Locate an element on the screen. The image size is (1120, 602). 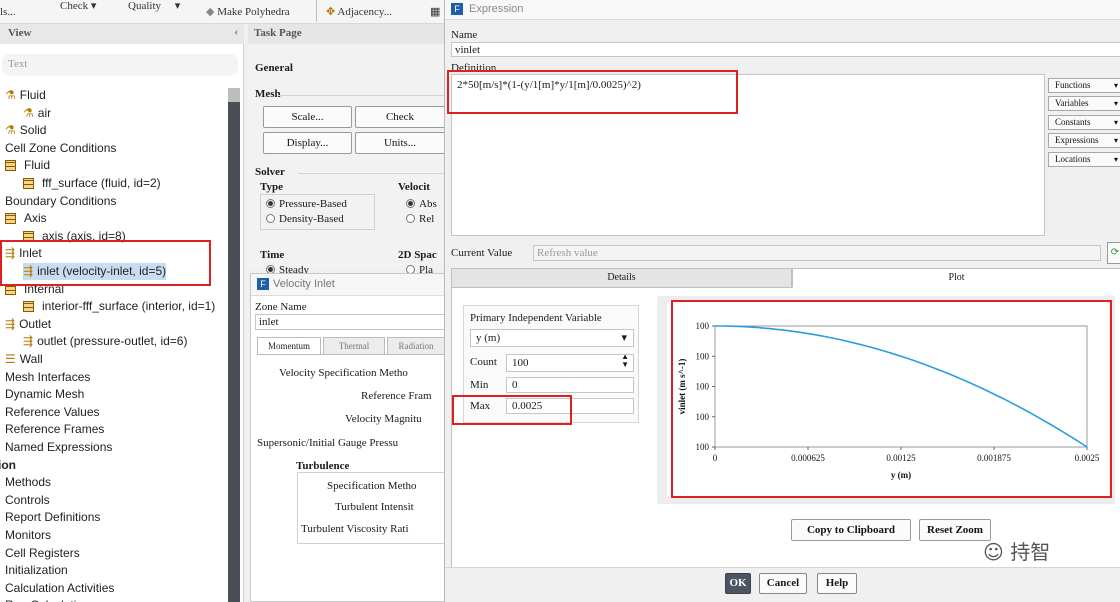
help-button: Help is located at coordinates (837, 583).